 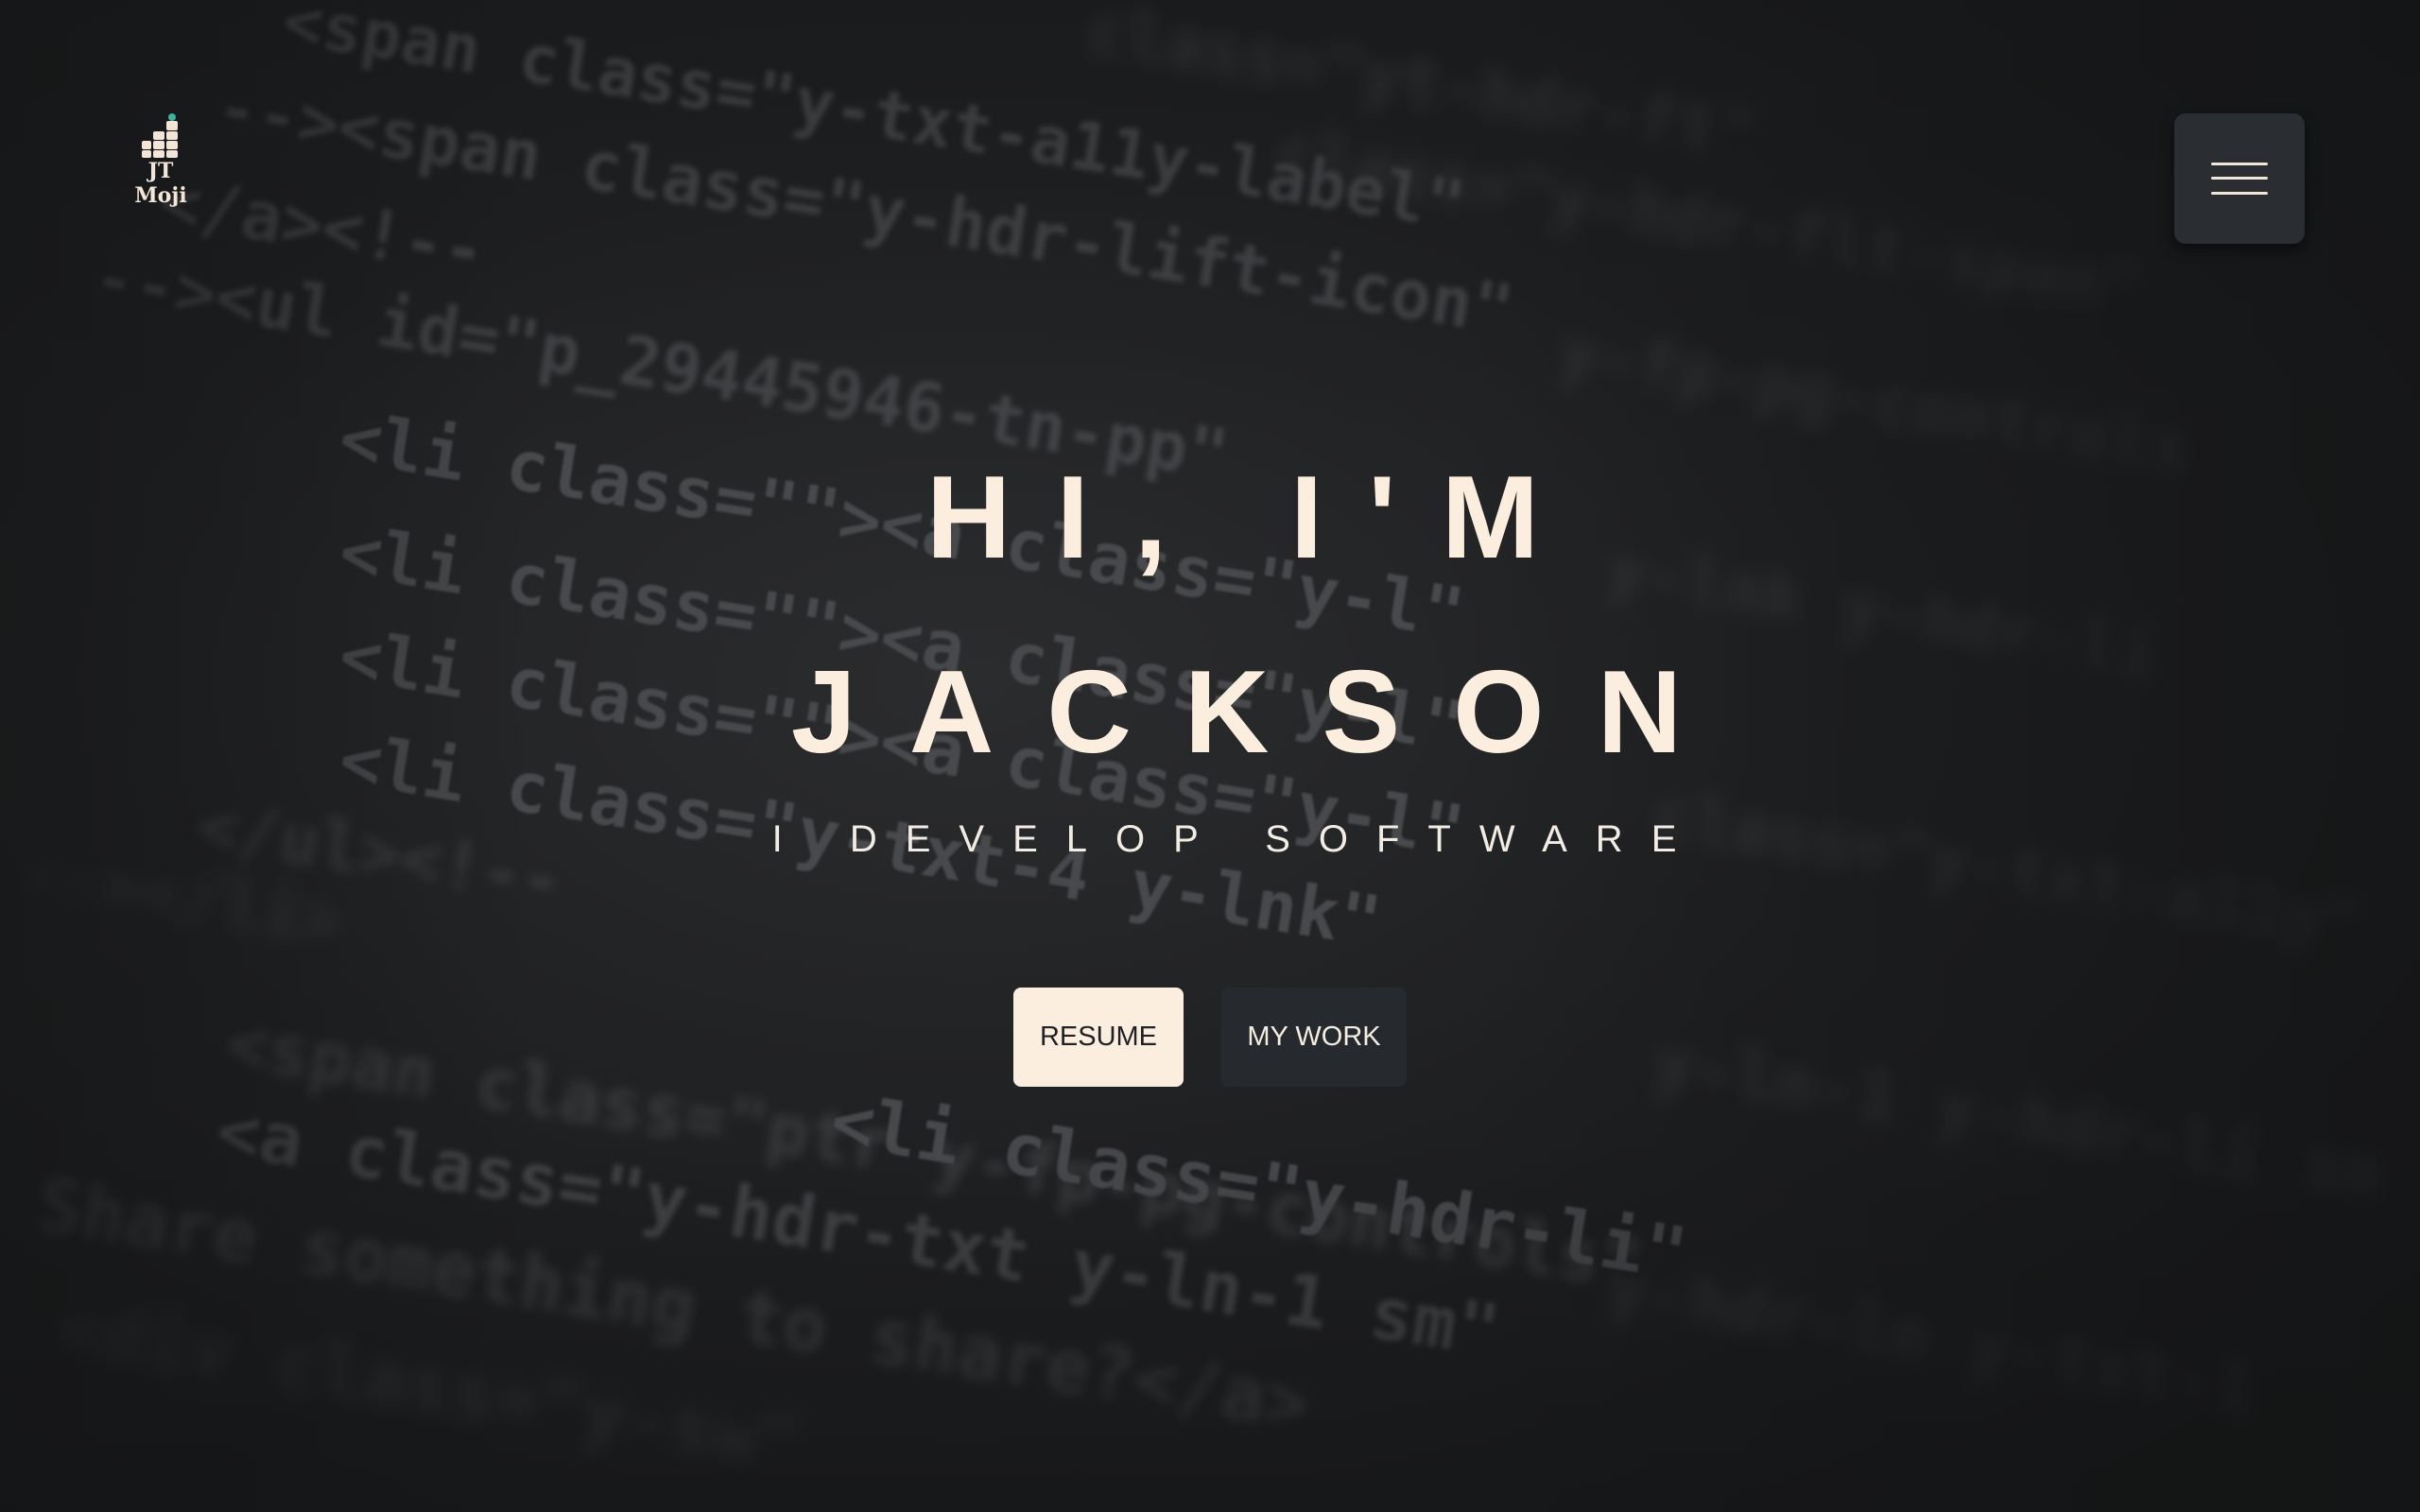 I want to click on background-code-line: y-hdr-ln y-txt-1, so click(x=1930, y=1338).